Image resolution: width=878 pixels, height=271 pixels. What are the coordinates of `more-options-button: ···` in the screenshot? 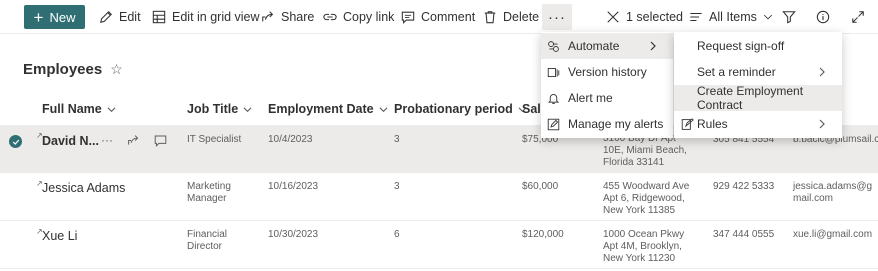 It's located at (557, 17).